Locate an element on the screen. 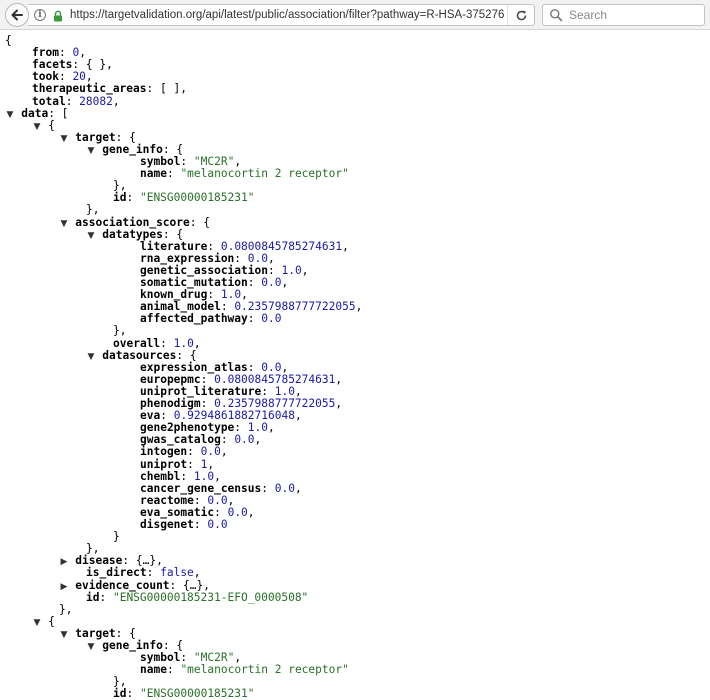 The height and width of the screenshot is (700, 710). json-line: affected_pathway: 0.0 is located at coordinates (210, 319).